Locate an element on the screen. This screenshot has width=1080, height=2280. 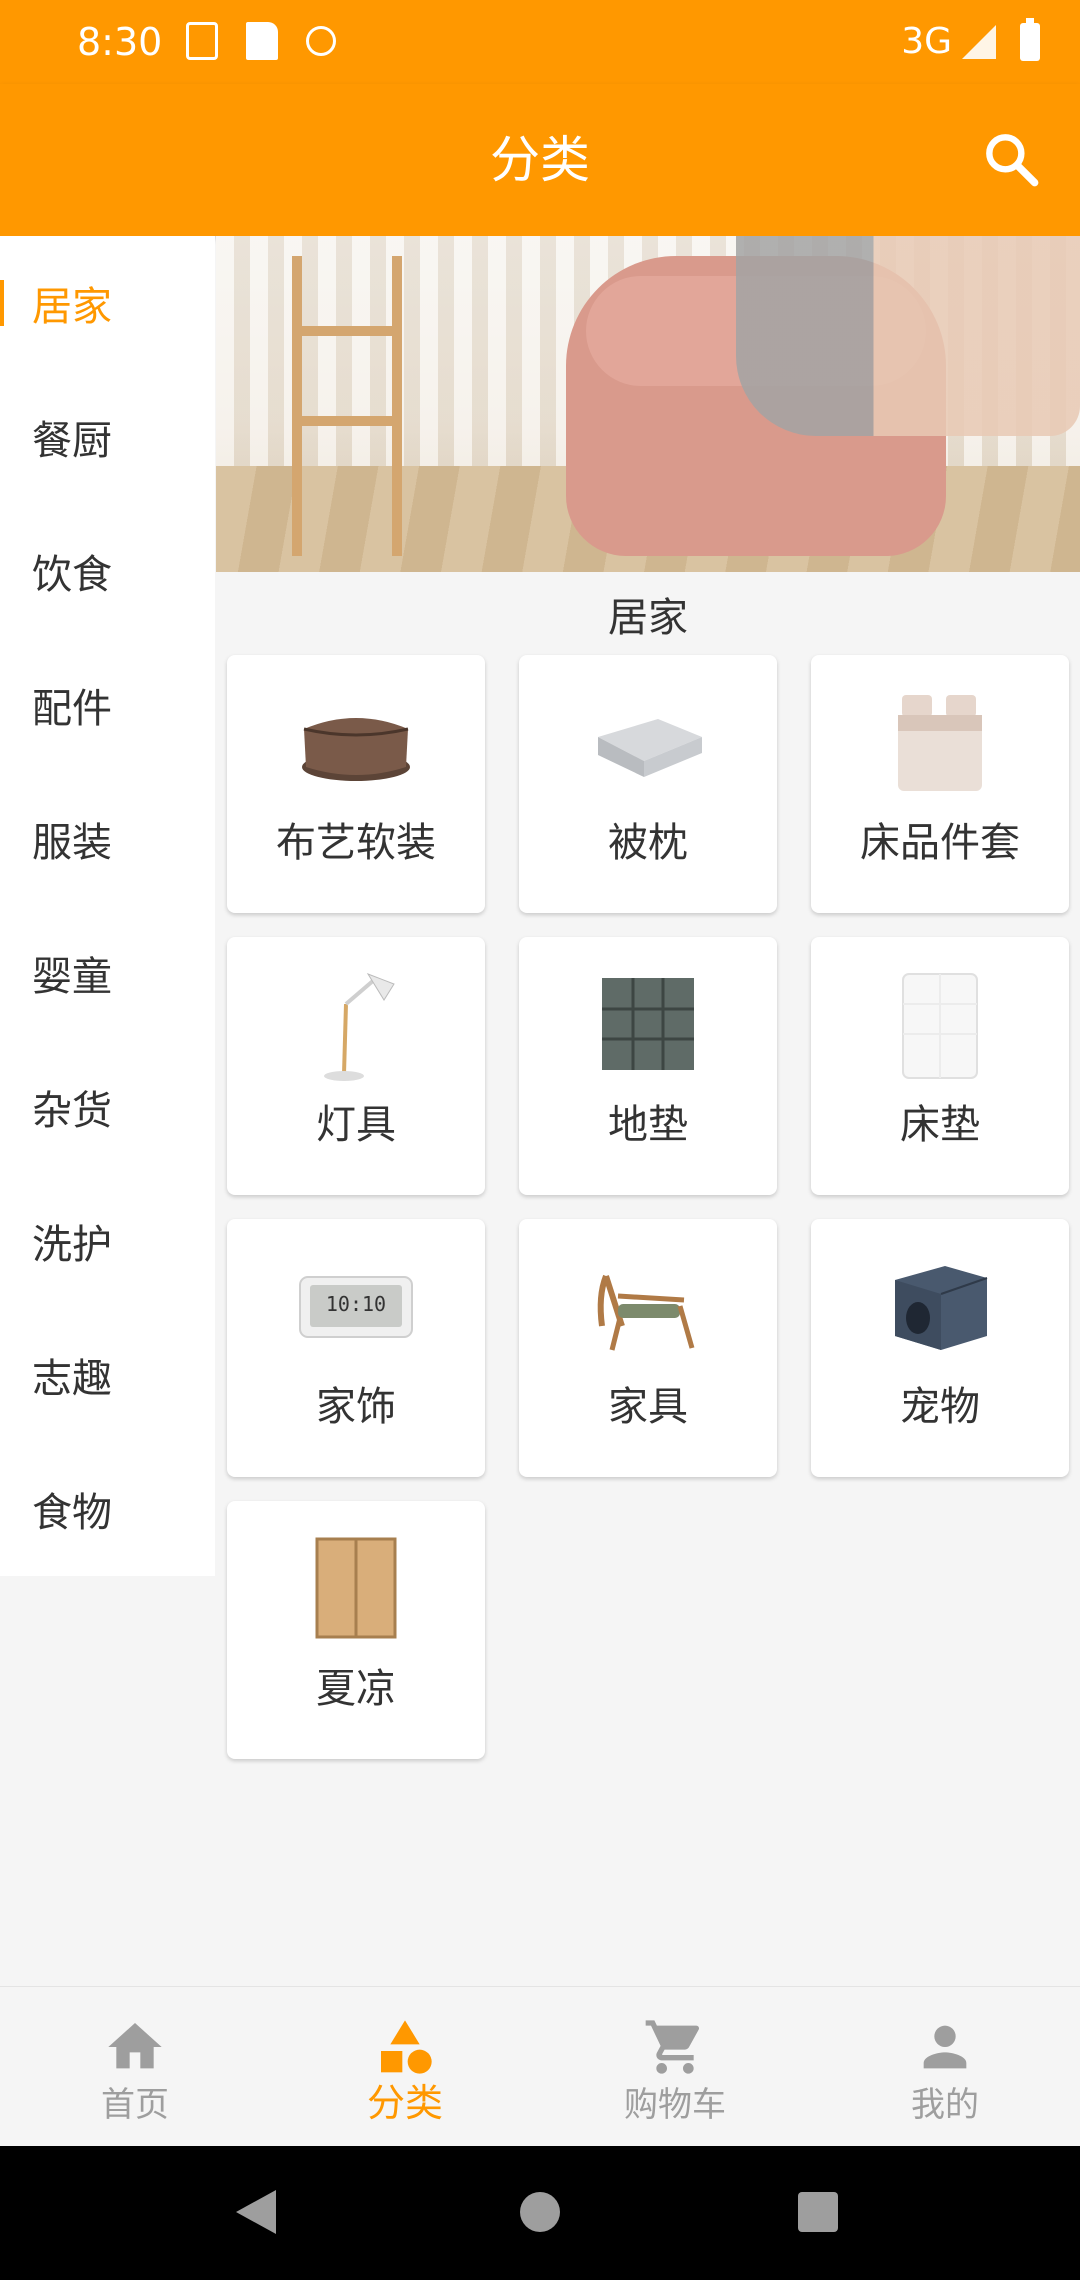
sidebar-item-6: 杂货 is located at coordinates (107, 1107).